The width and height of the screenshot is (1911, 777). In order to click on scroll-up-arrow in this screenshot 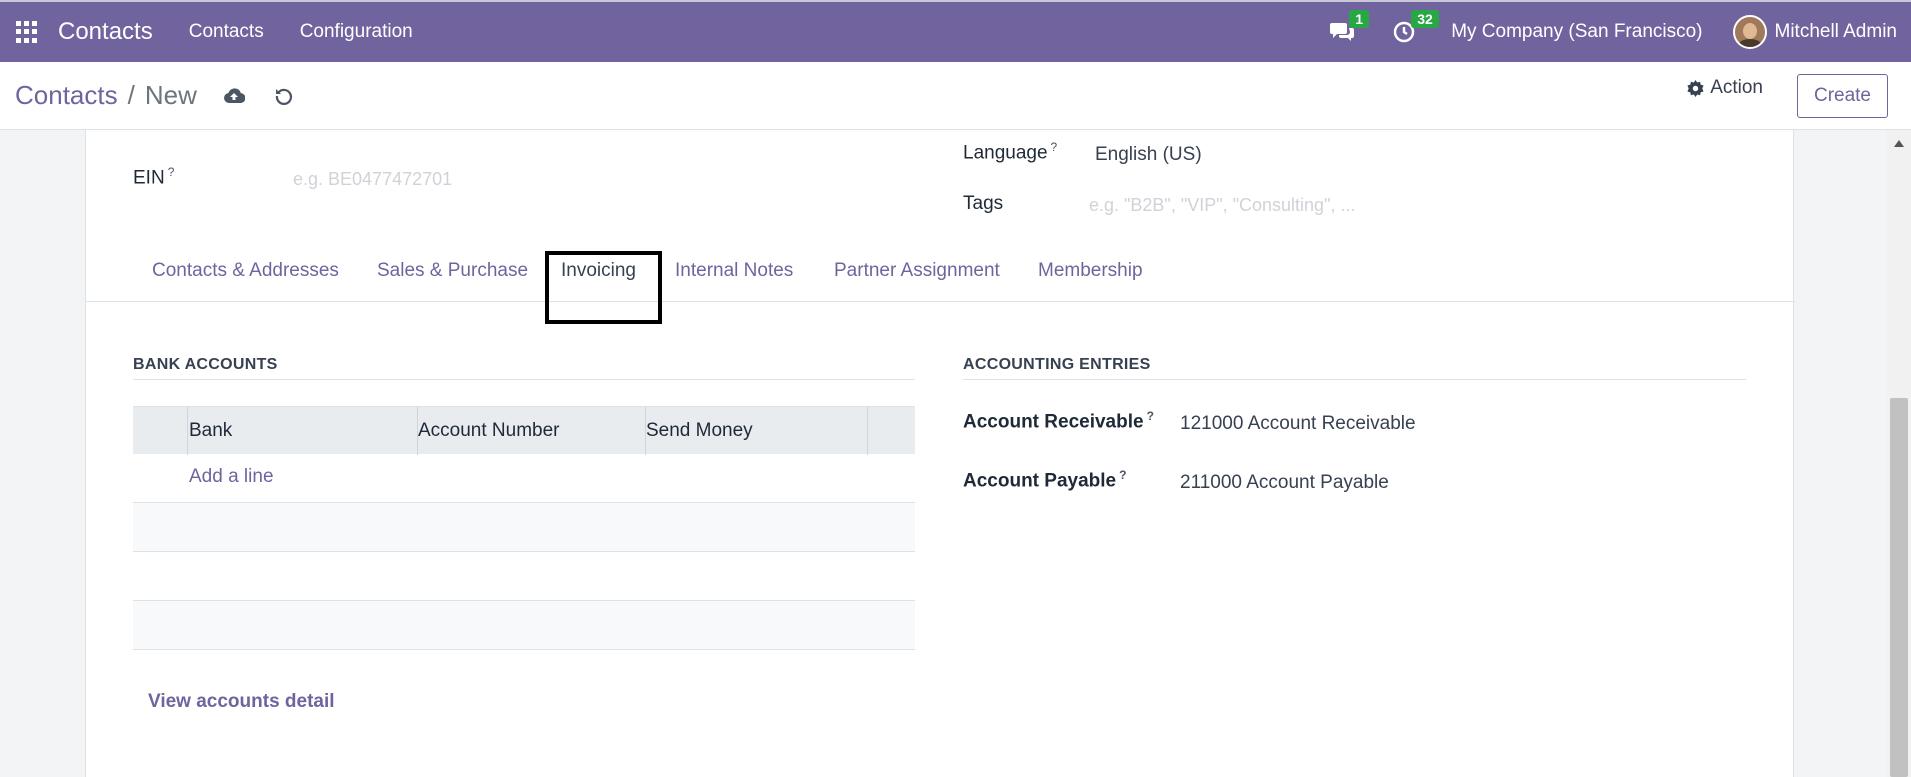, I will do `click(1899, 143)`.